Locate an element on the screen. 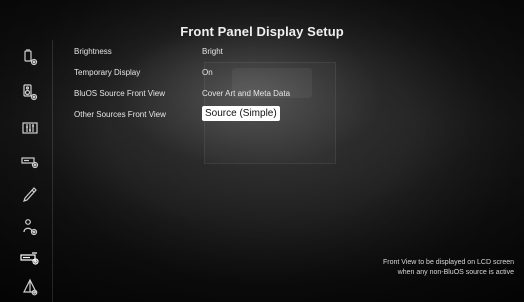  setting-value: On is located at coordinates (207, 72).